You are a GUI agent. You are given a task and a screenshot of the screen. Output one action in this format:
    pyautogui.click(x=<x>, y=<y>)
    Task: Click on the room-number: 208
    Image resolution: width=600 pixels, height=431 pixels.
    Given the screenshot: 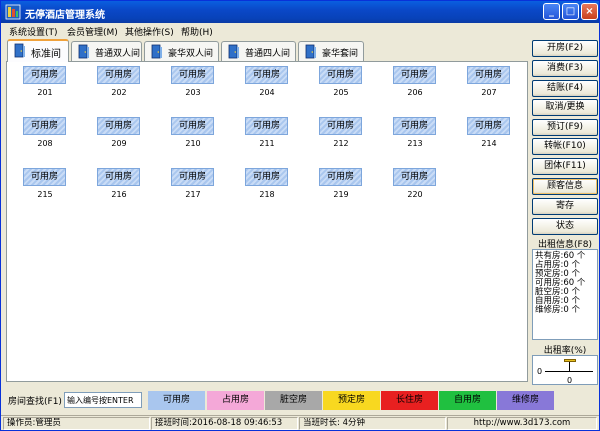 What is the action you would take?
    pyautogui.click(x=45, y=143)
    